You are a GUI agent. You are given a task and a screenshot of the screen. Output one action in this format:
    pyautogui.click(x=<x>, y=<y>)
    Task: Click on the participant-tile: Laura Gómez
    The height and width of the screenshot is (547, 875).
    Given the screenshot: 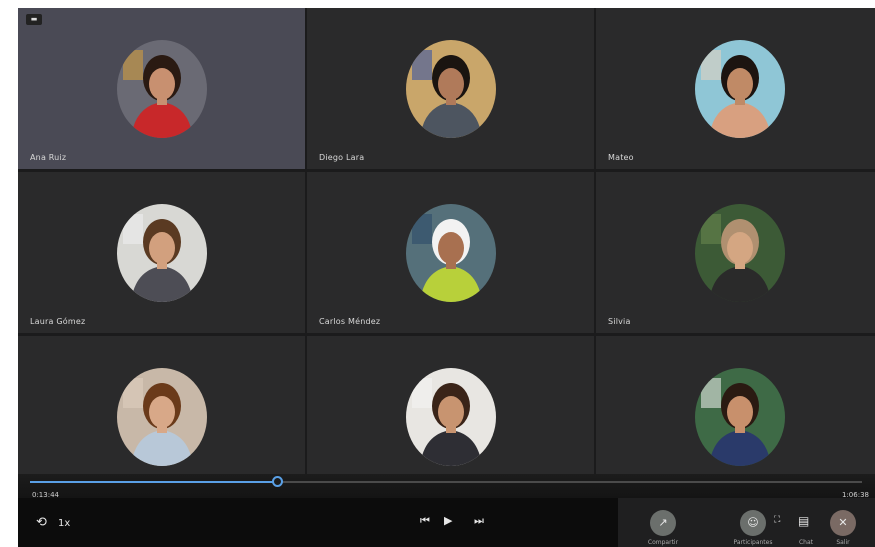 What is the action you would take?
    pyautogui.click(x=161, y=252)
    